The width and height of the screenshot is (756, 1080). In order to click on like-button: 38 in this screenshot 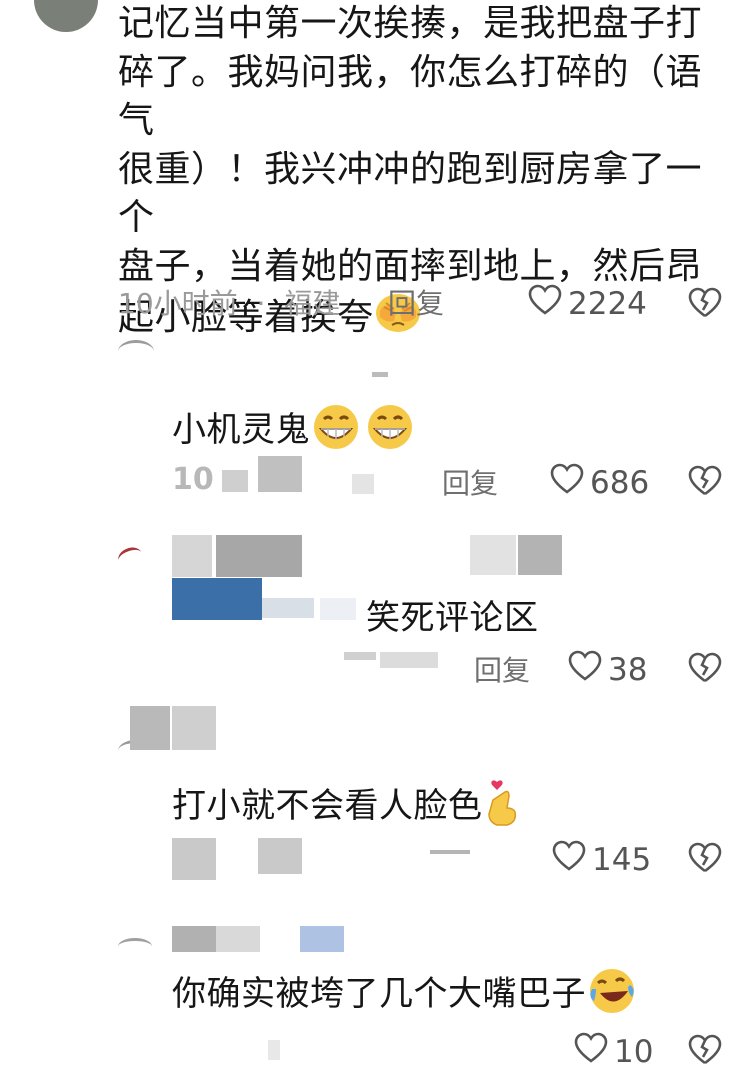, I will do `click(607, 670)`.